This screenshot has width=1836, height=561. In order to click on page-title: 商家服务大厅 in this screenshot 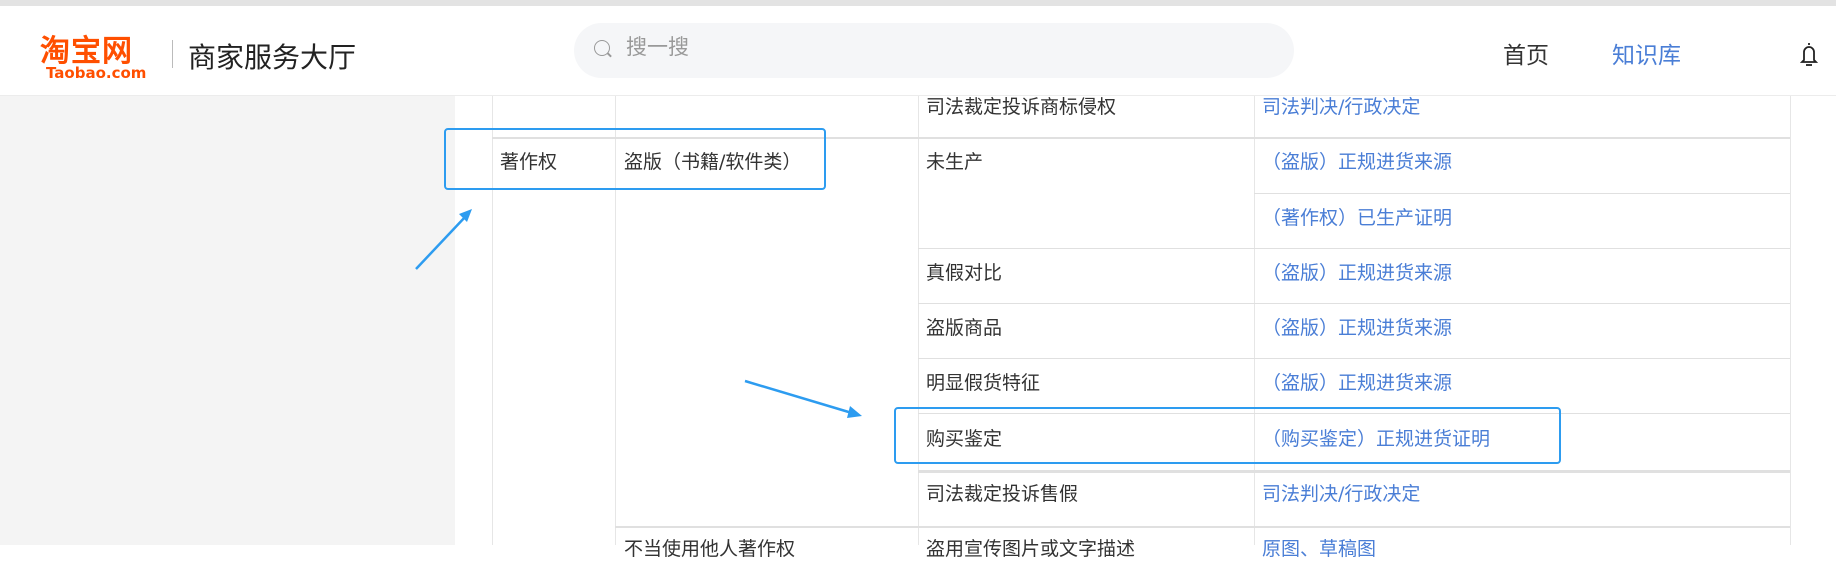, I will do `click(272, 57)`.